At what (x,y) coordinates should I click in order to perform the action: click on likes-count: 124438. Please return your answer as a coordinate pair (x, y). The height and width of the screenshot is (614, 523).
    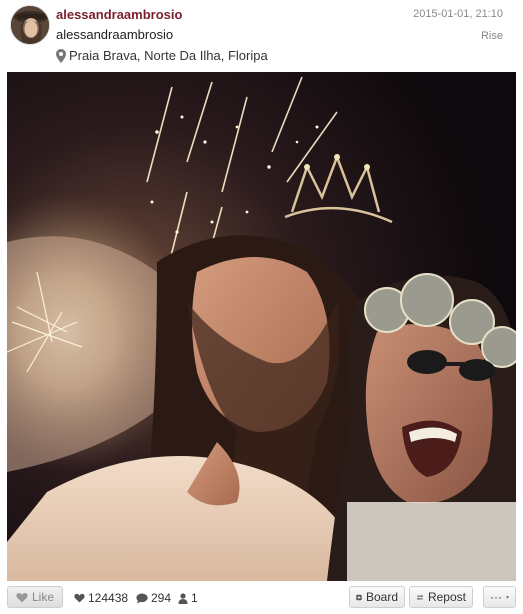
    Looking at the image, I should click on (101, 598).